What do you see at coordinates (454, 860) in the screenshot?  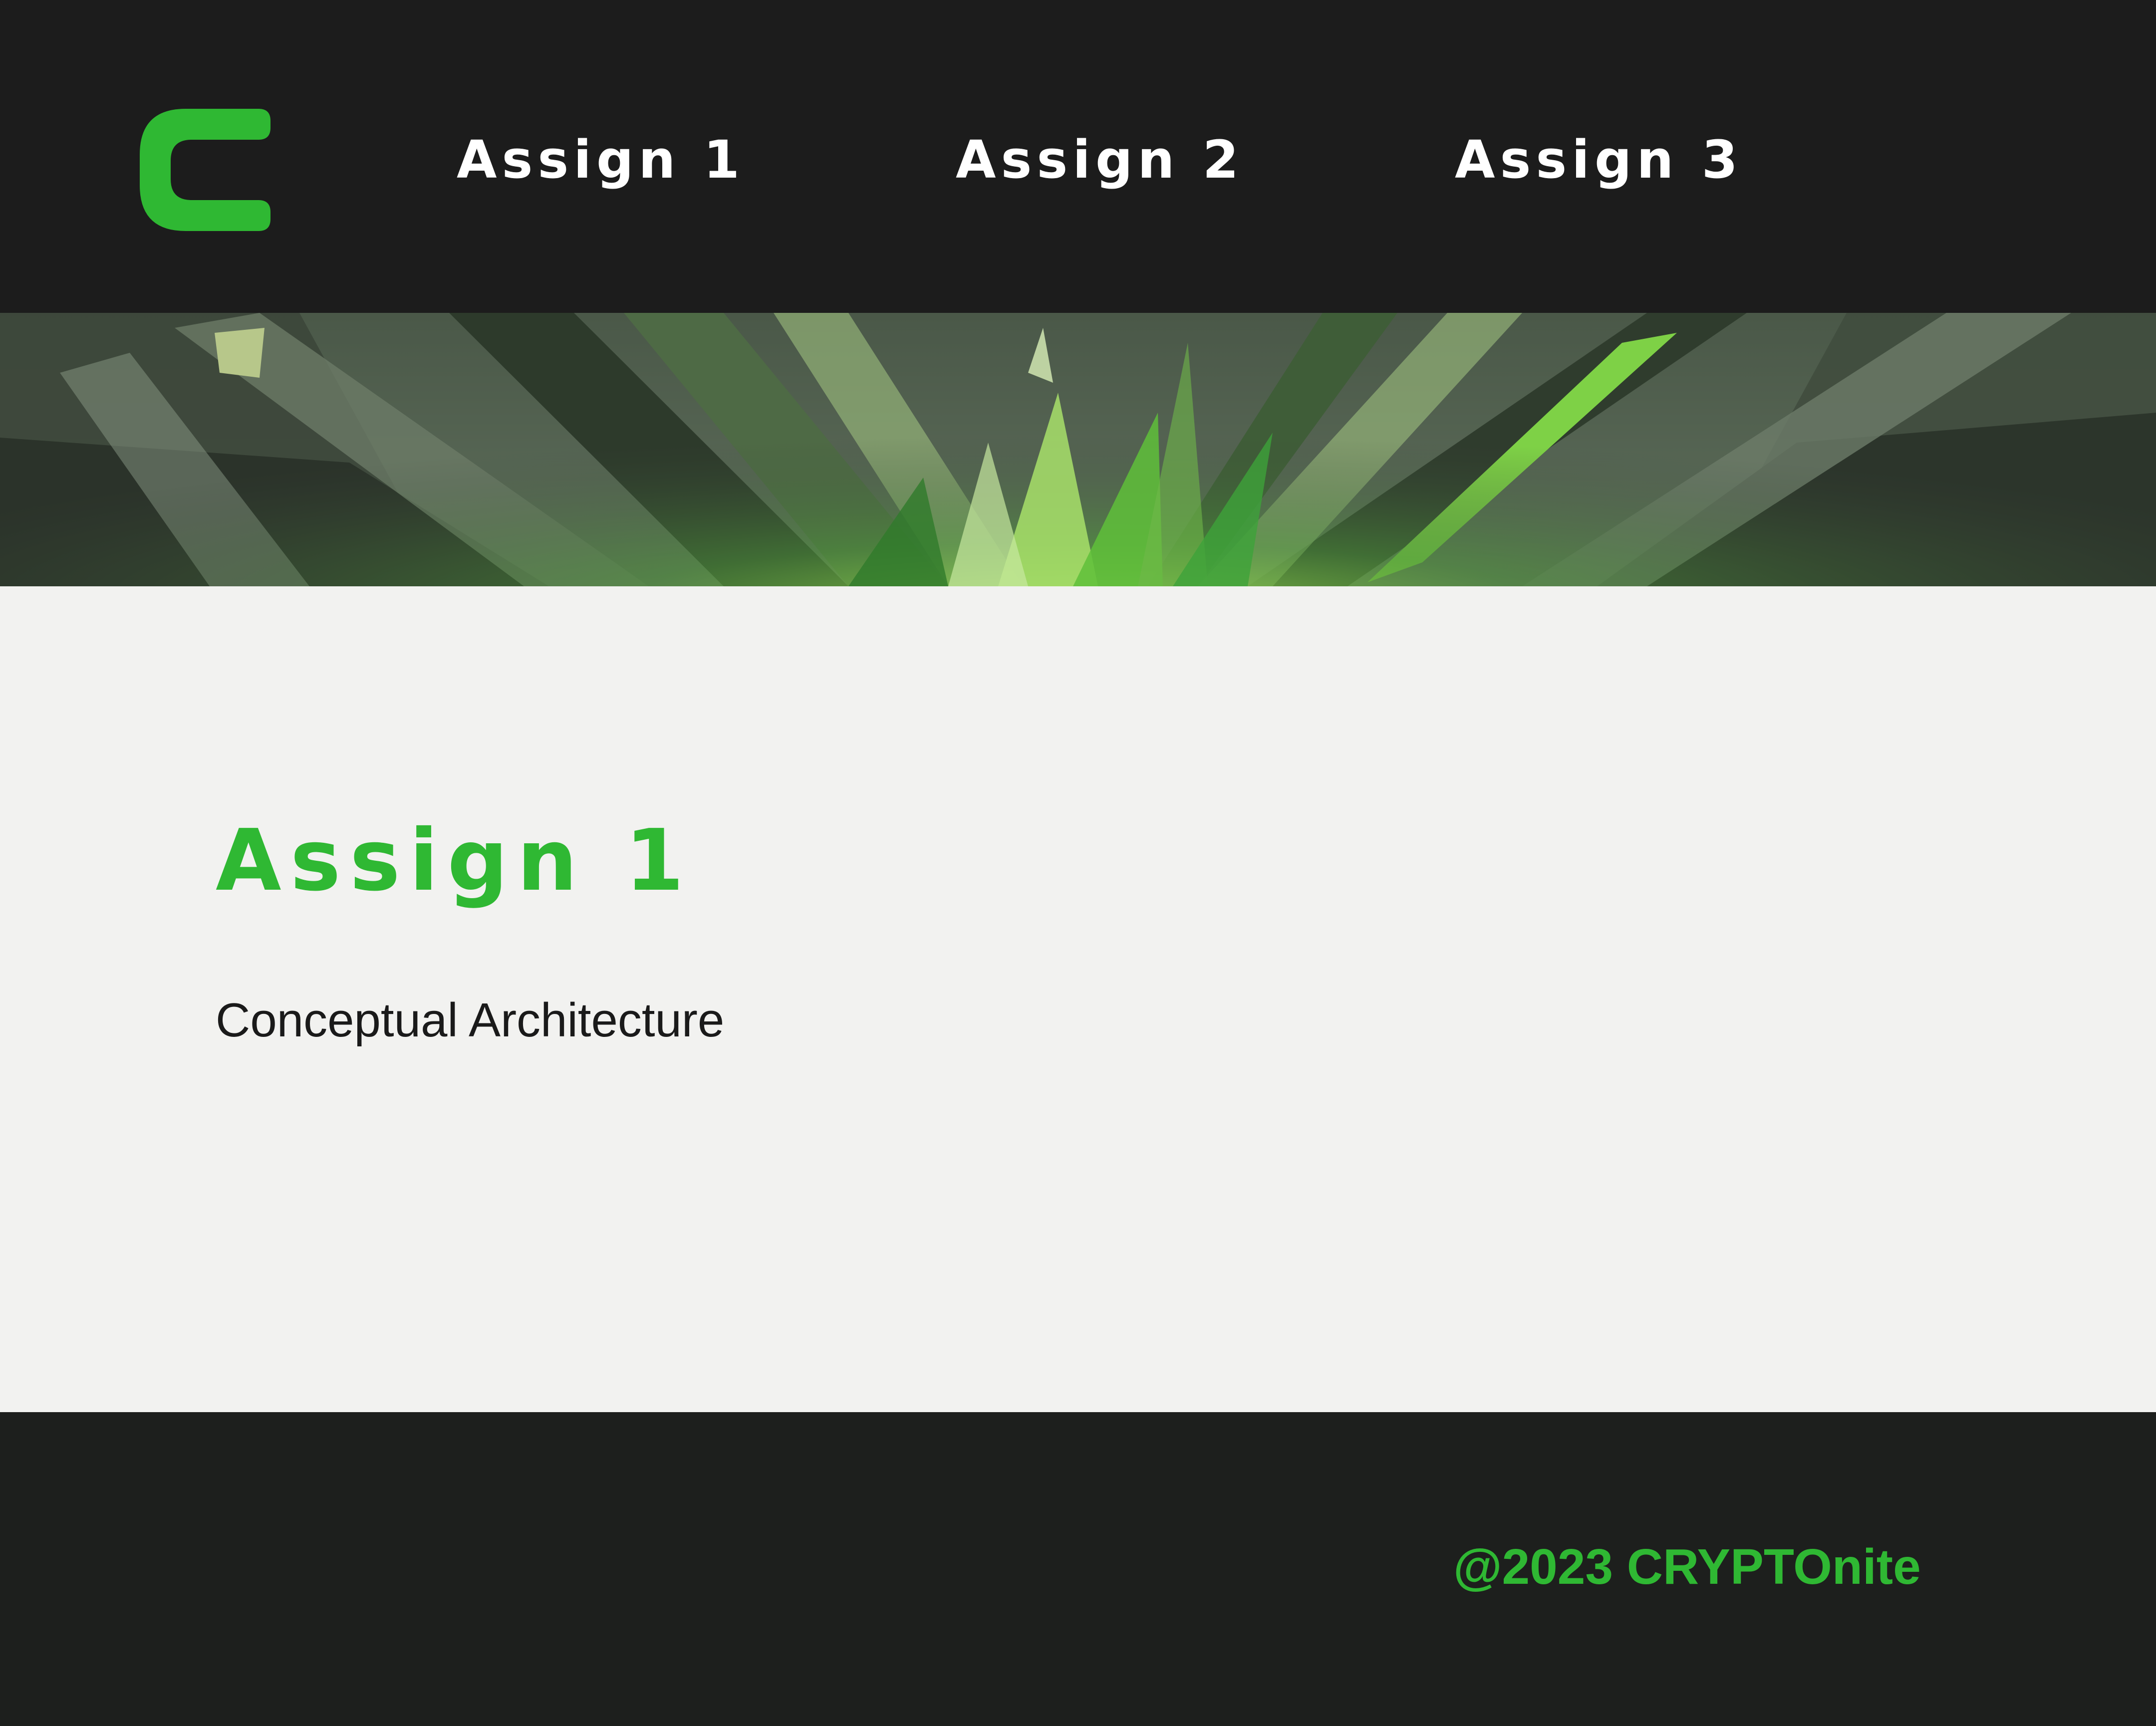 I see `page-title: Assign 1` at bounding box center [454, 860].